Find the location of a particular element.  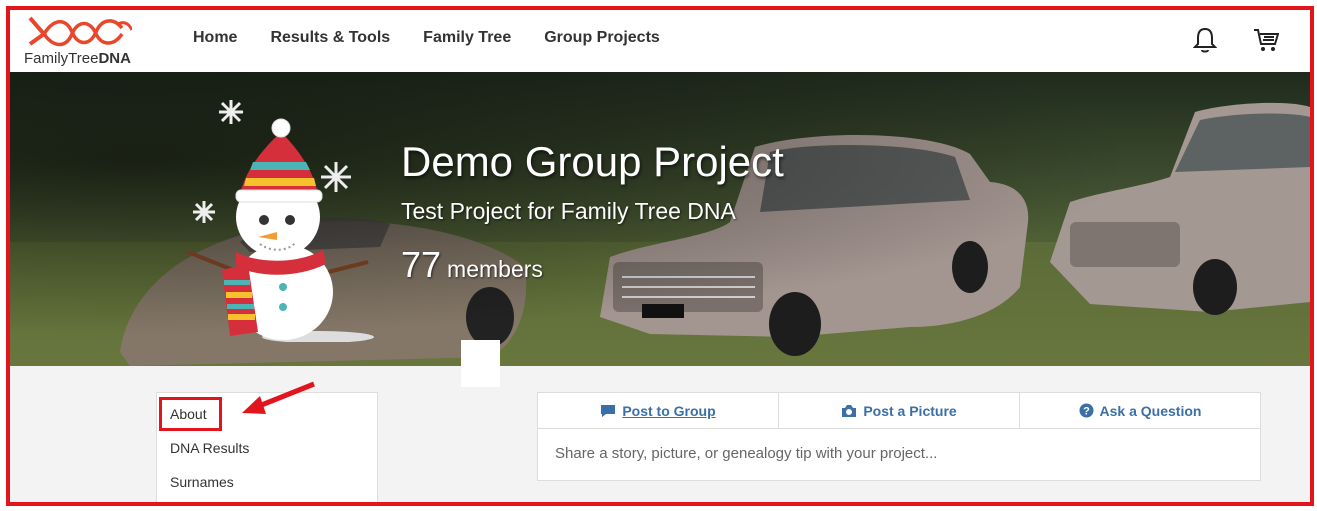

tab-ask-a-question: ? Ask a Question is located at coordinates (1140, 410).